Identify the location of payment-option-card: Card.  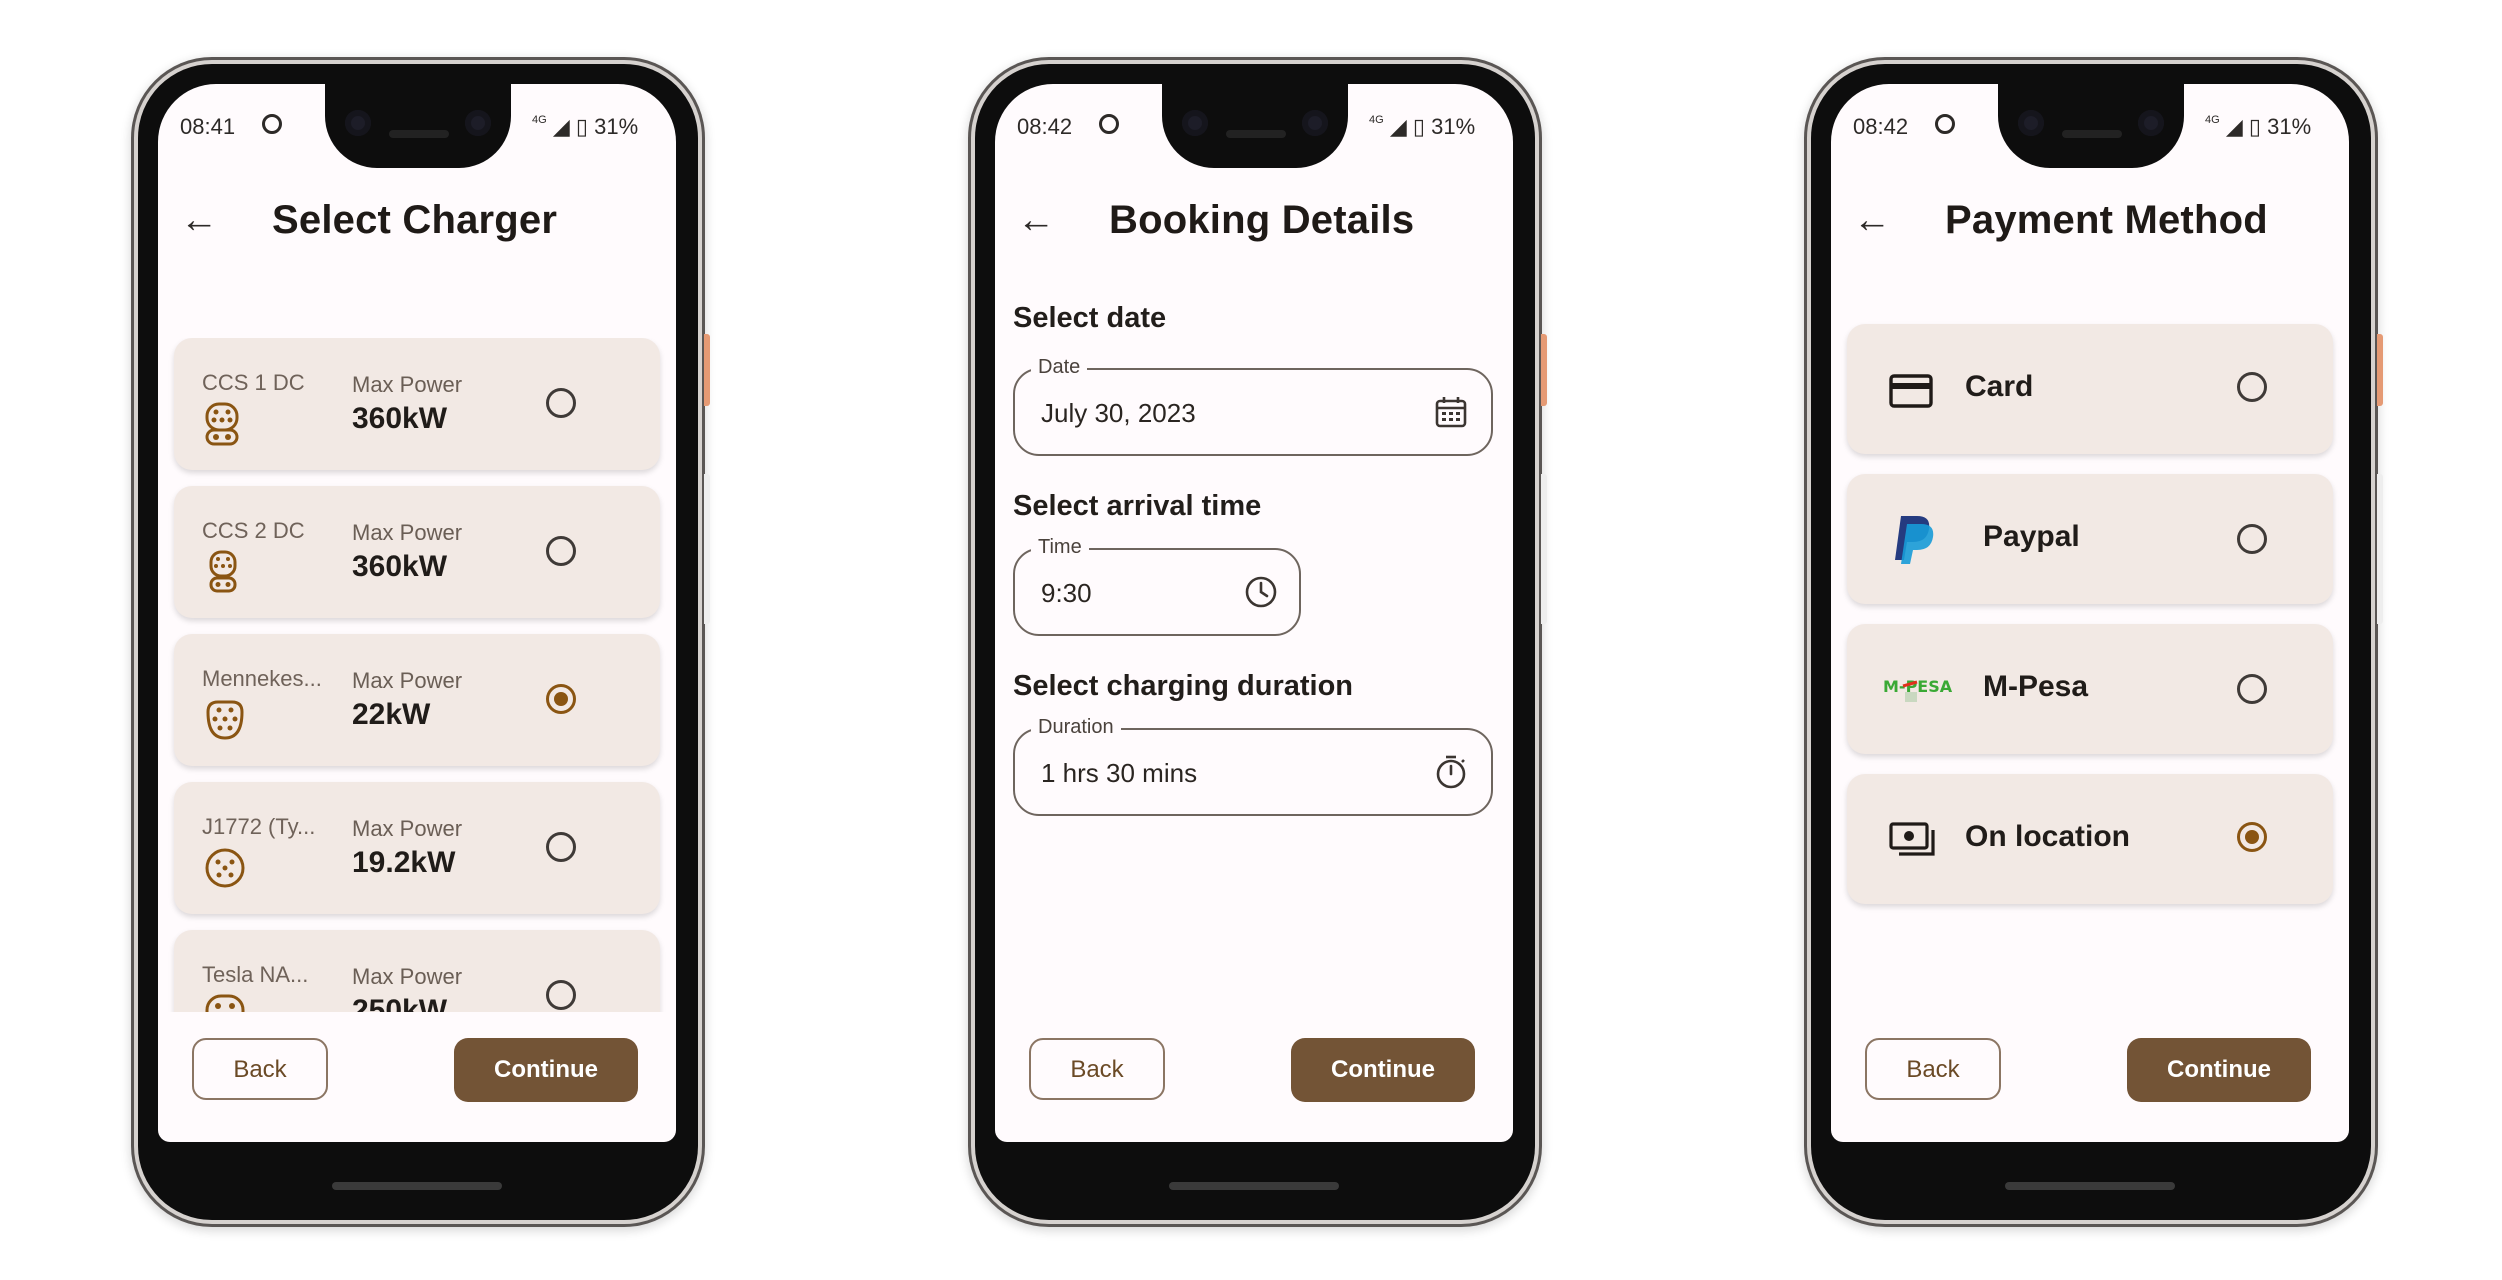
(2090, 389).